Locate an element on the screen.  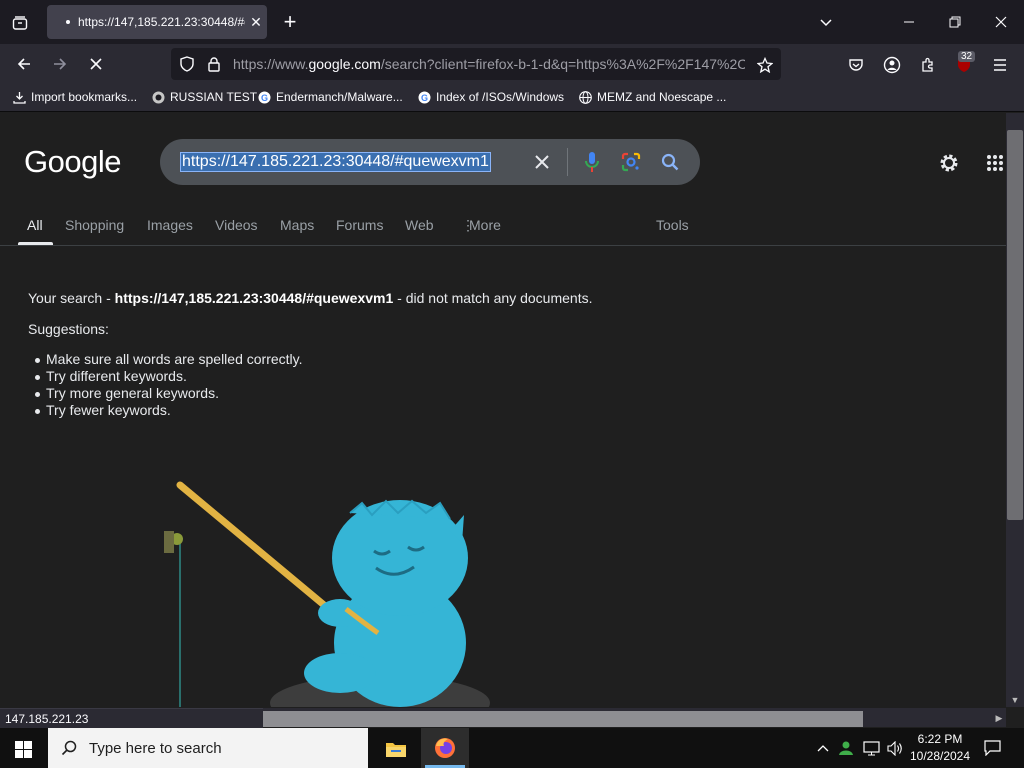
menu-hamburger-icon is located at coordinates (1000, 65).